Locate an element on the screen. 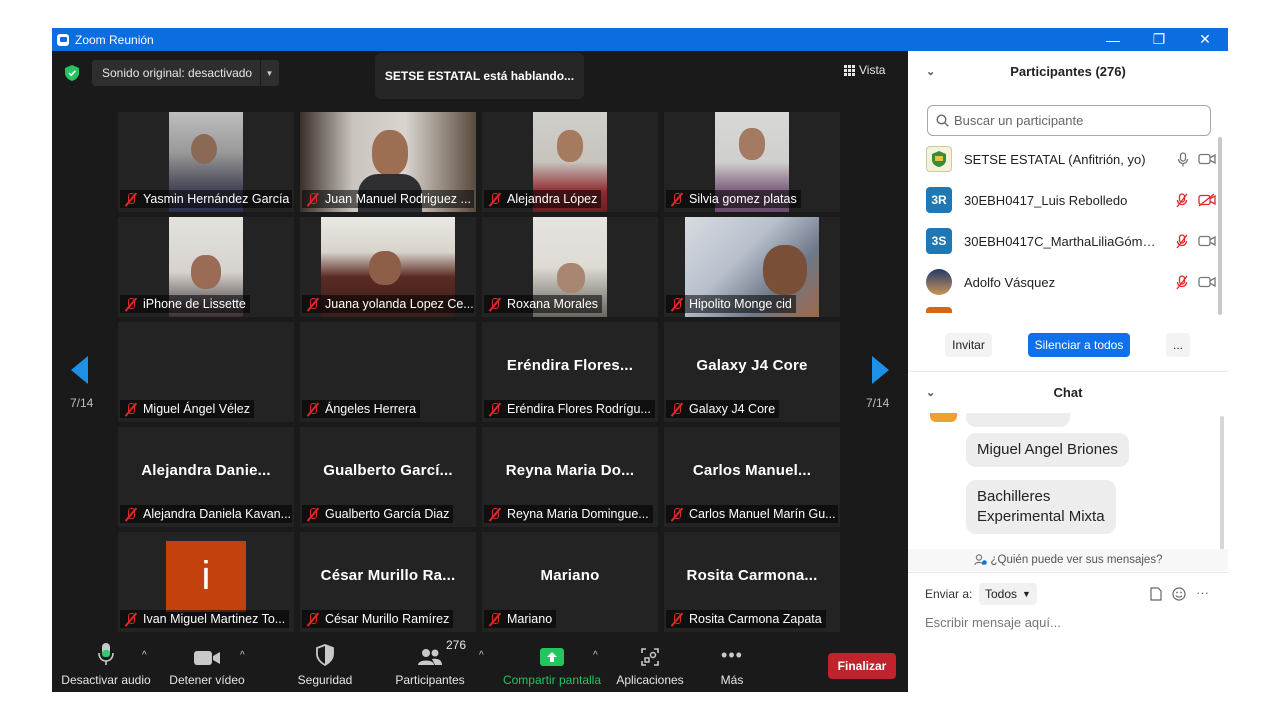 The image size is (1280, 720). chat-message: Bachilleres Experimental Mixta is located at coordinates (1041, 507).